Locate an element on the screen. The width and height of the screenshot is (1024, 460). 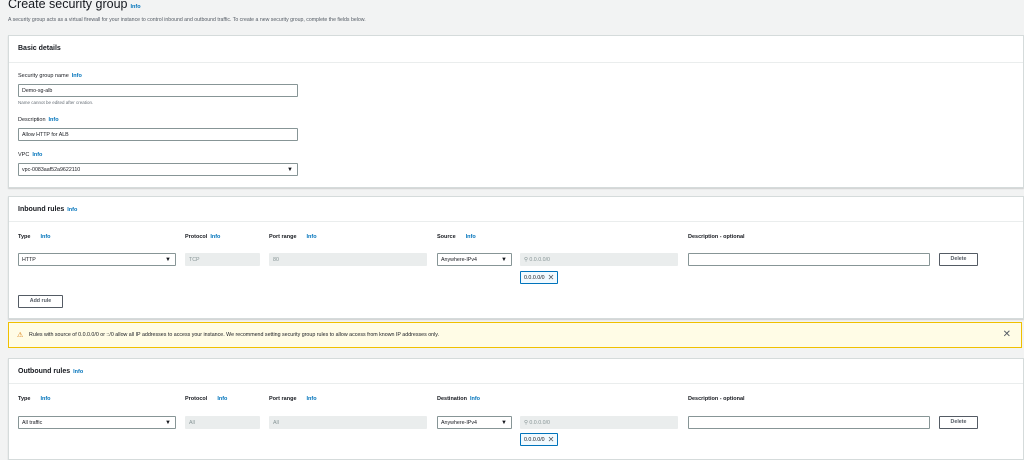
col-port-range: Port range Info is located at coordinates (293, 237).